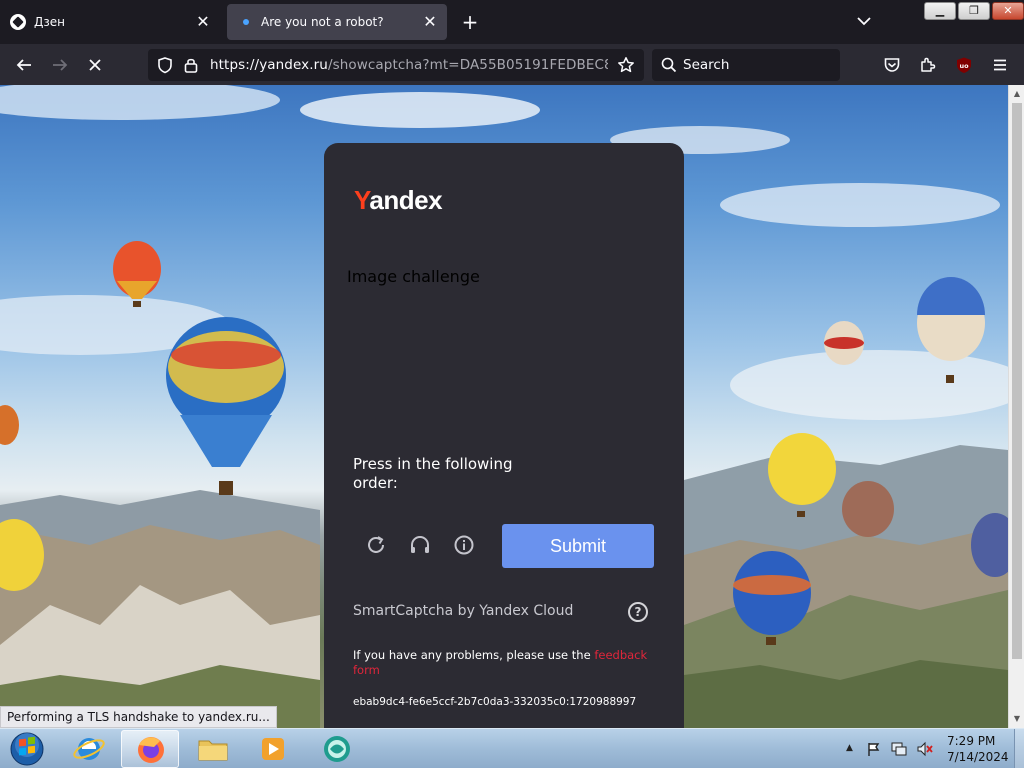 The width and height of the screenshot is (1024, 768). What do you see at coordinates (578, 546) in the screenshot?
I see `submit-button: Submit` at bounding box center [578, 546].